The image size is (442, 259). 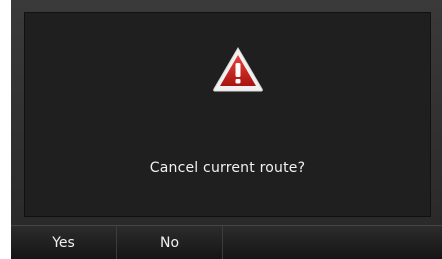 I want to click on yes-button: Yes, so click(x=64, y=242).